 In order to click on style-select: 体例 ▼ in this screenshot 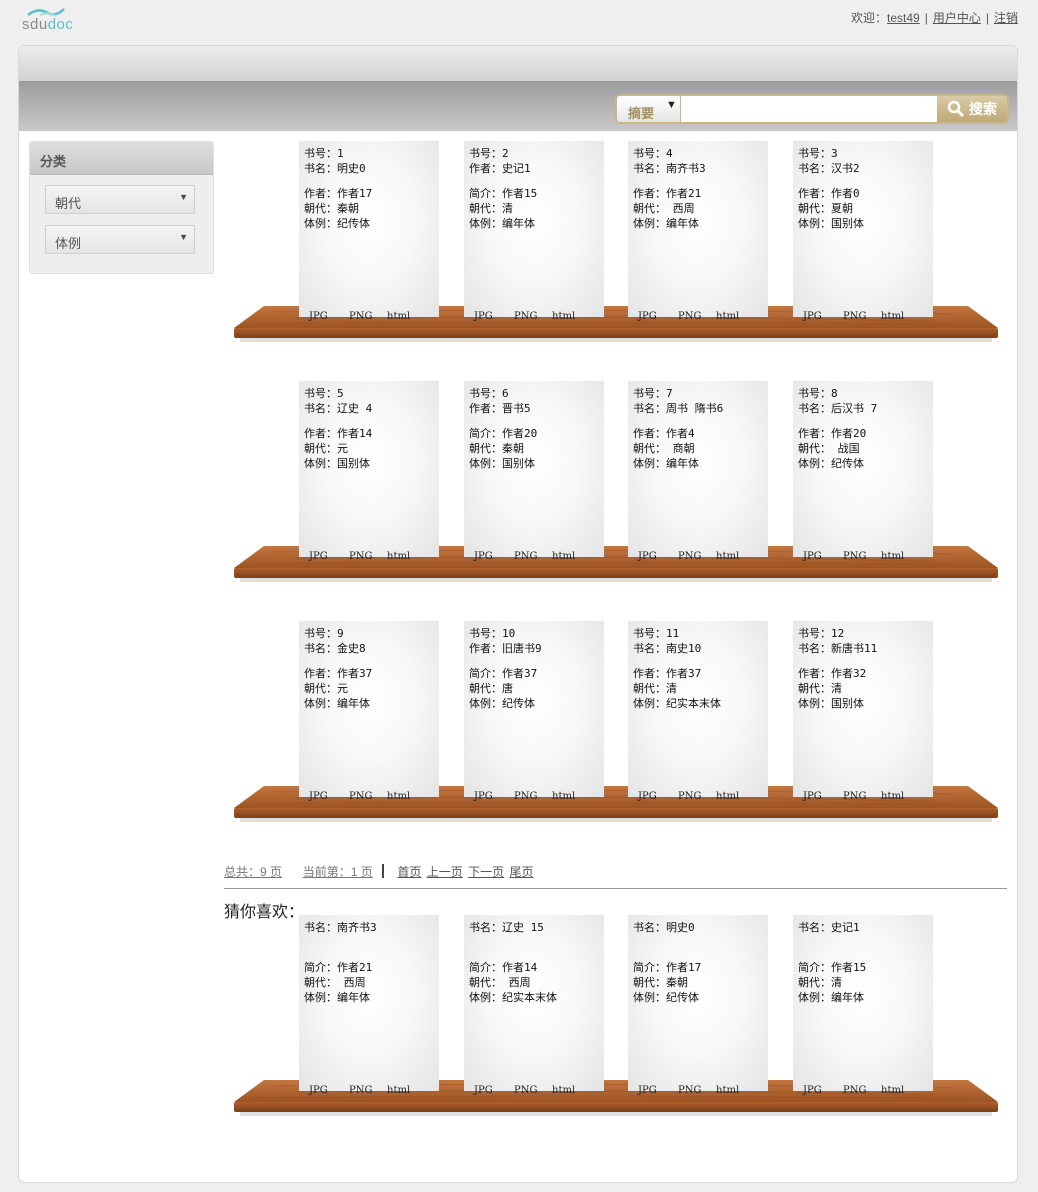, I will do `click(120, 239)`.